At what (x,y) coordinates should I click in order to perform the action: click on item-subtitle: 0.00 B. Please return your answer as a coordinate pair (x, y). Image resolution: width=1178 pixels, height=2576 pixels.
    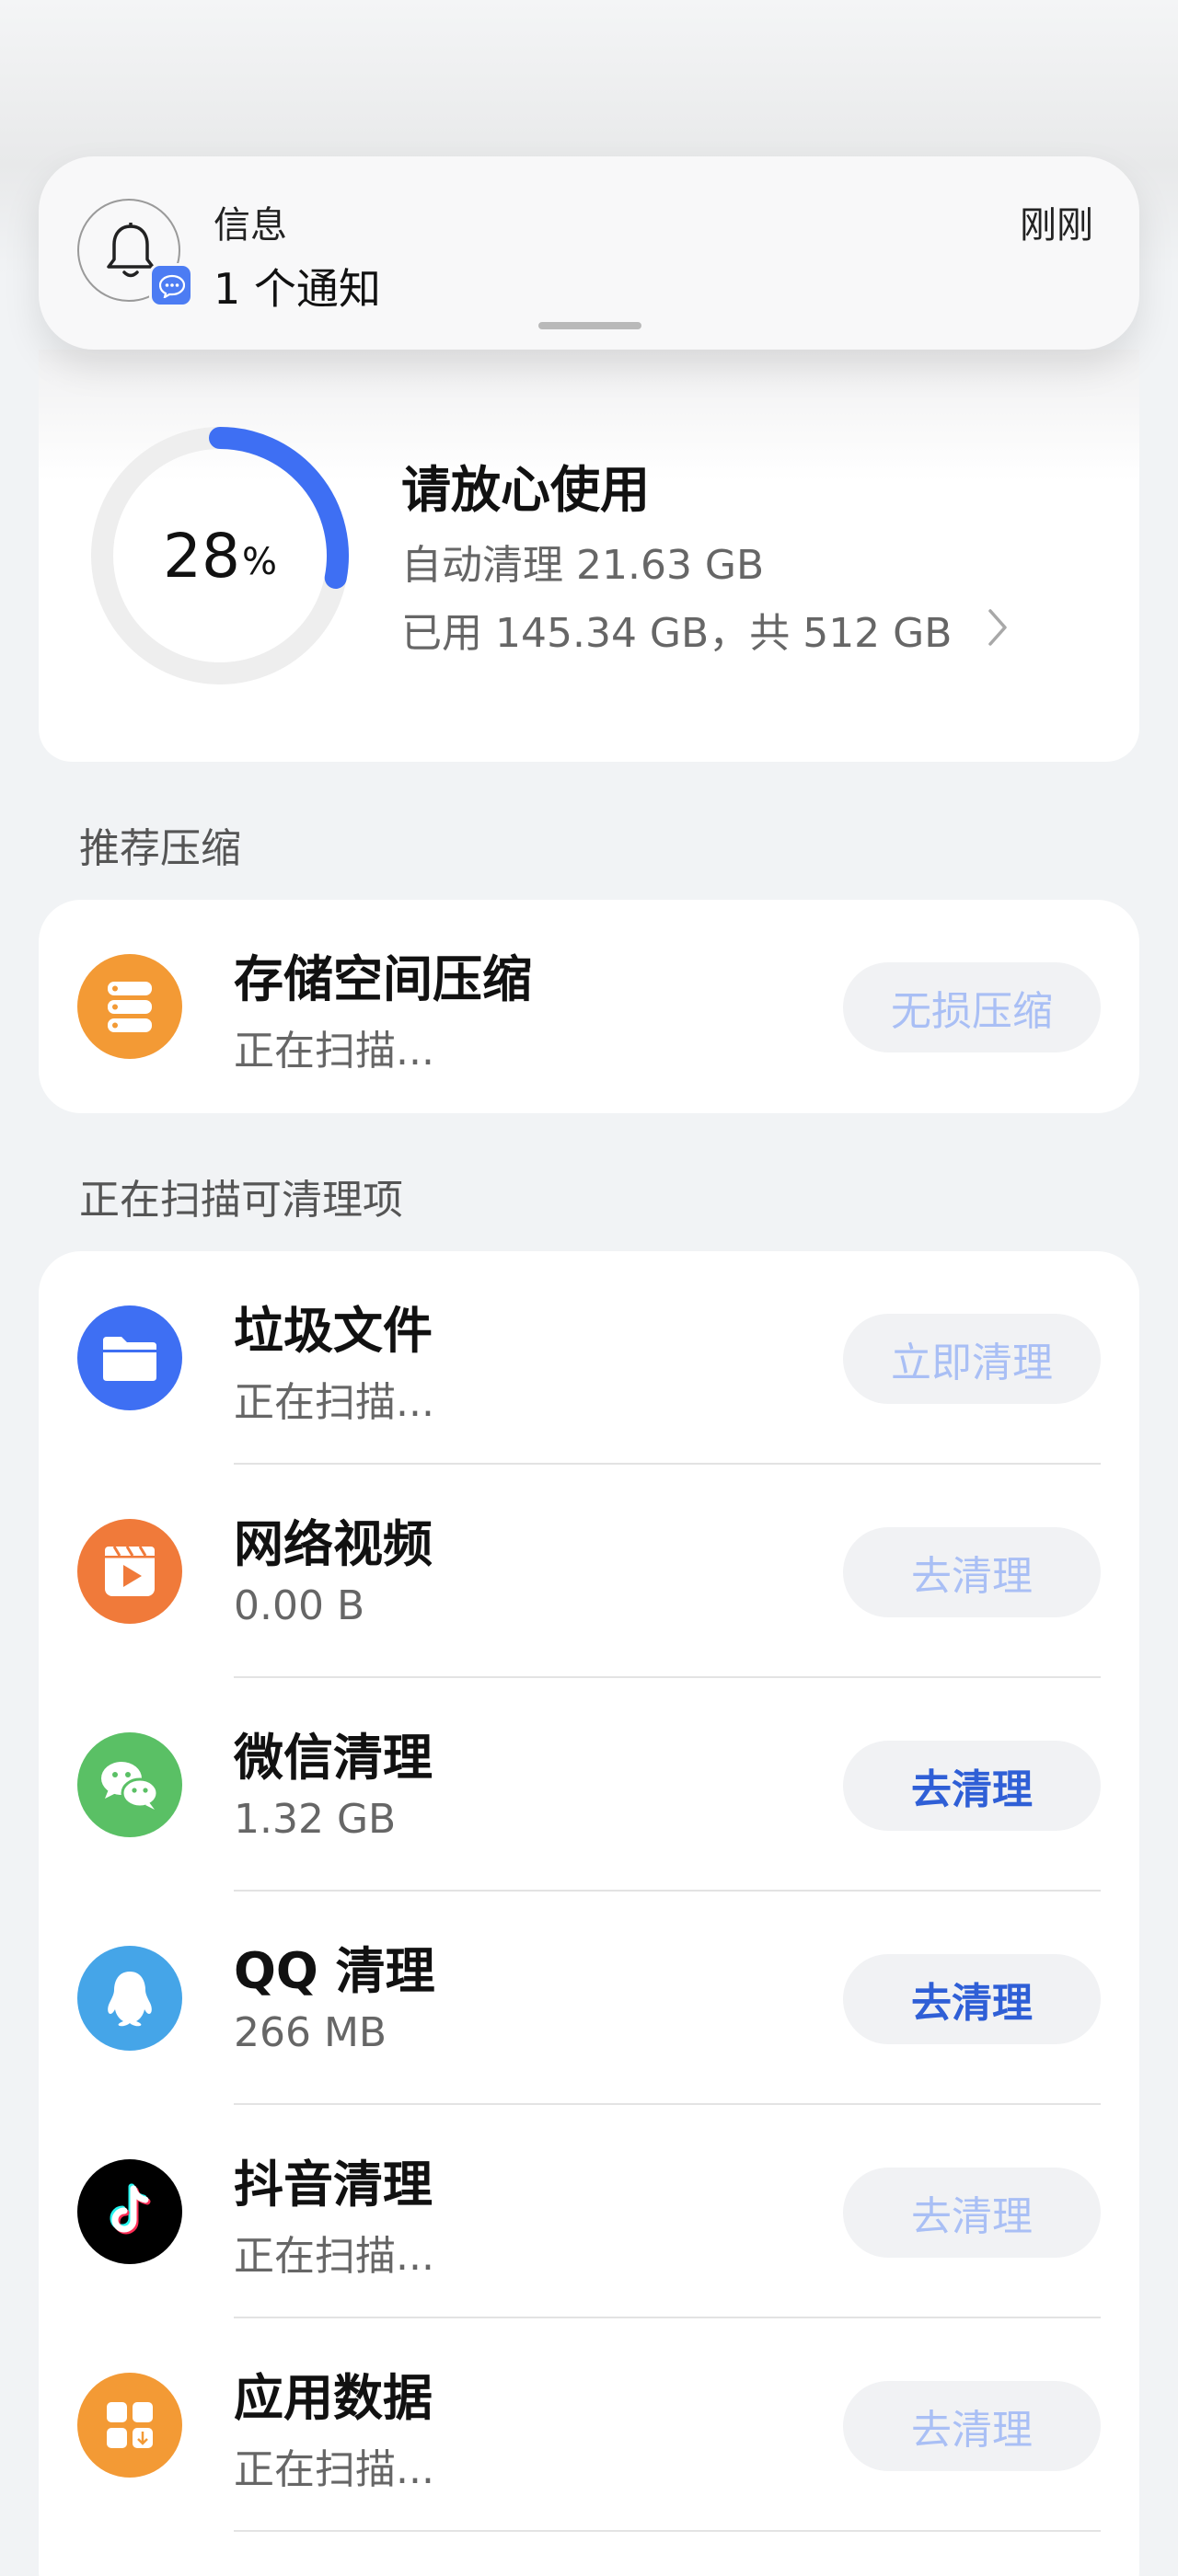
    Looking at the image, I should click on (299, 1605).